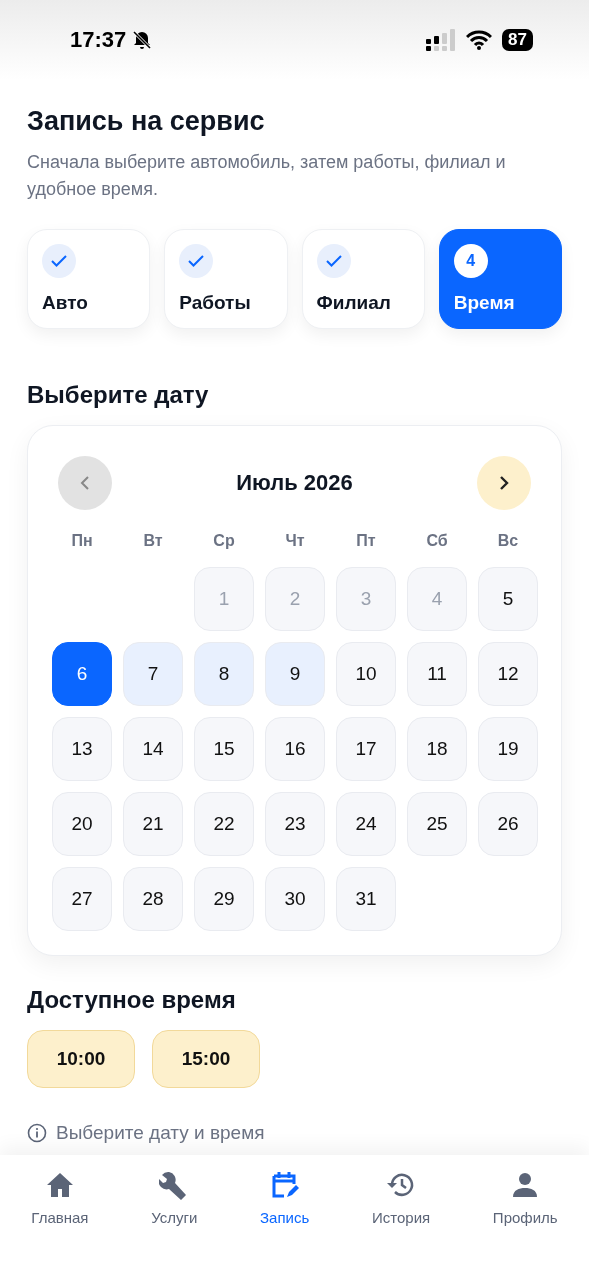  Describe the element at coordinates (366, 899) in the screenshot. I see `day-cell: 31` at that location.